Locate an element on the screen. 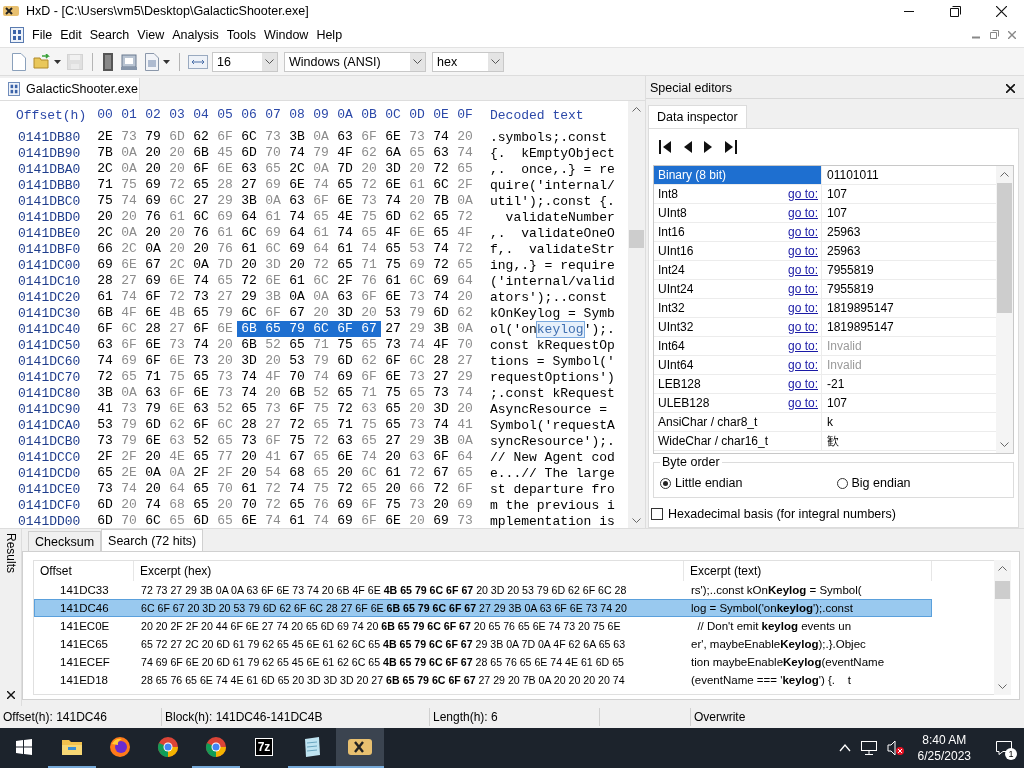 The width and height of the screenshot is (1024, 768). menu-item: Window is located at coordinates (286, 34).